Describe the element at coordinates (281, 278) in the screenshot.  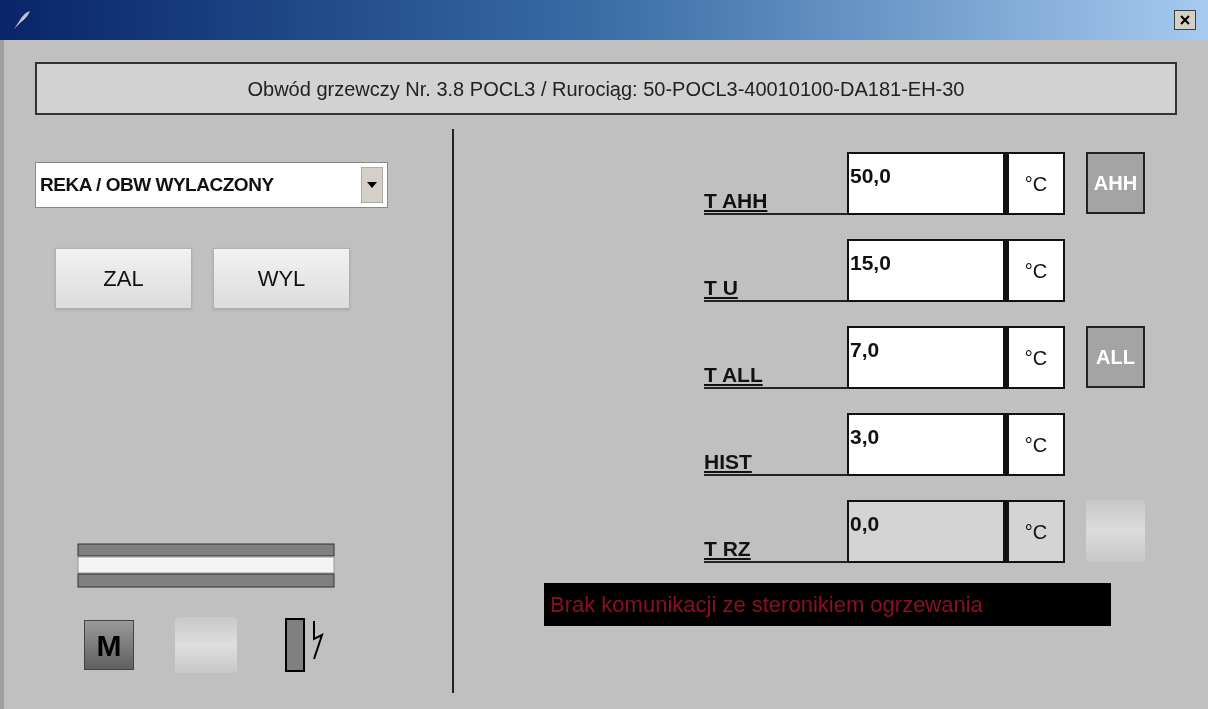
I see `command-button: WYL` at that location.